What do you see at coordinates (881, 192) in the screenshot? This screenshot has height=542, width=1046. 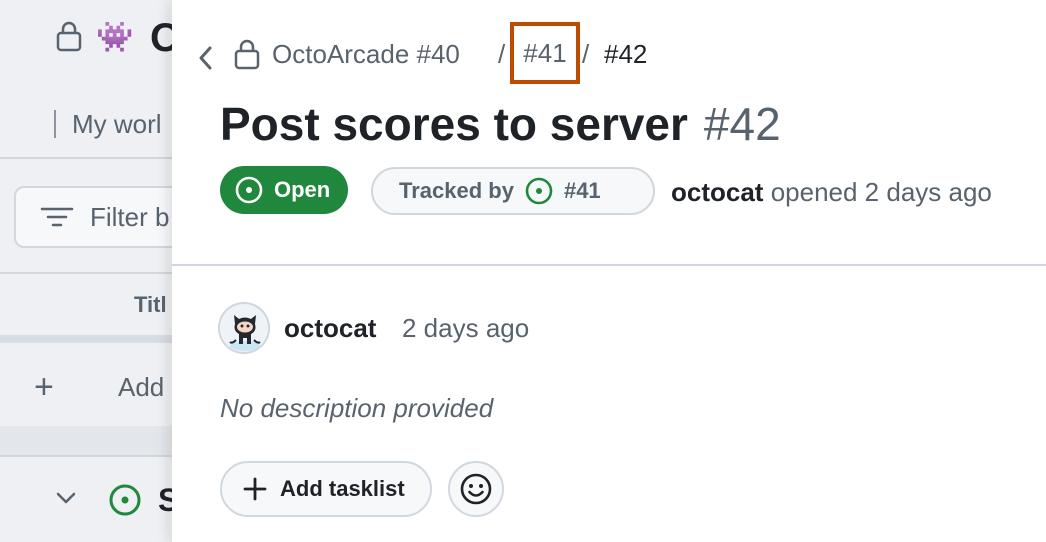 I see `issue-opened-text: opened 2 days ago` at bounding box center [881, 192].